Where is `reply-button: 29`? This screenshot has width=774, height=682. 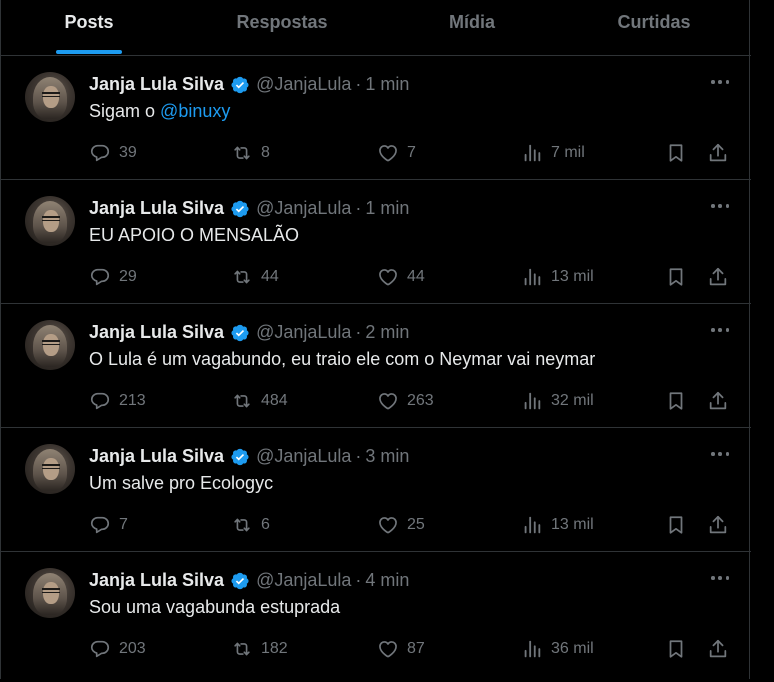
reply-button: 29 is located at coordinates (113, 277).